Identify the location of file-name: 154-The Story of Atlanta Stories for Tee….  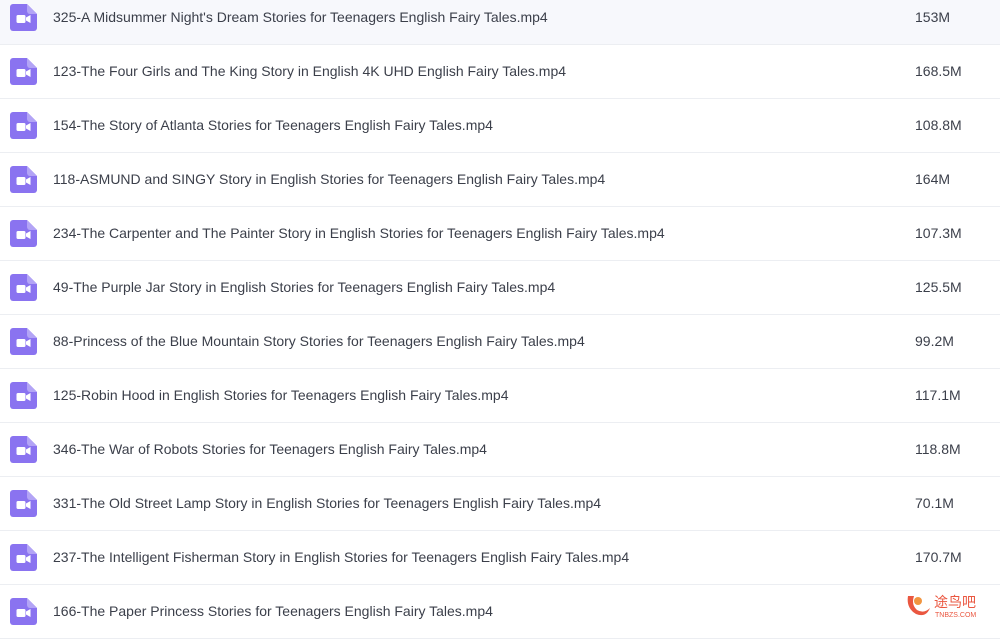
(273, 125).